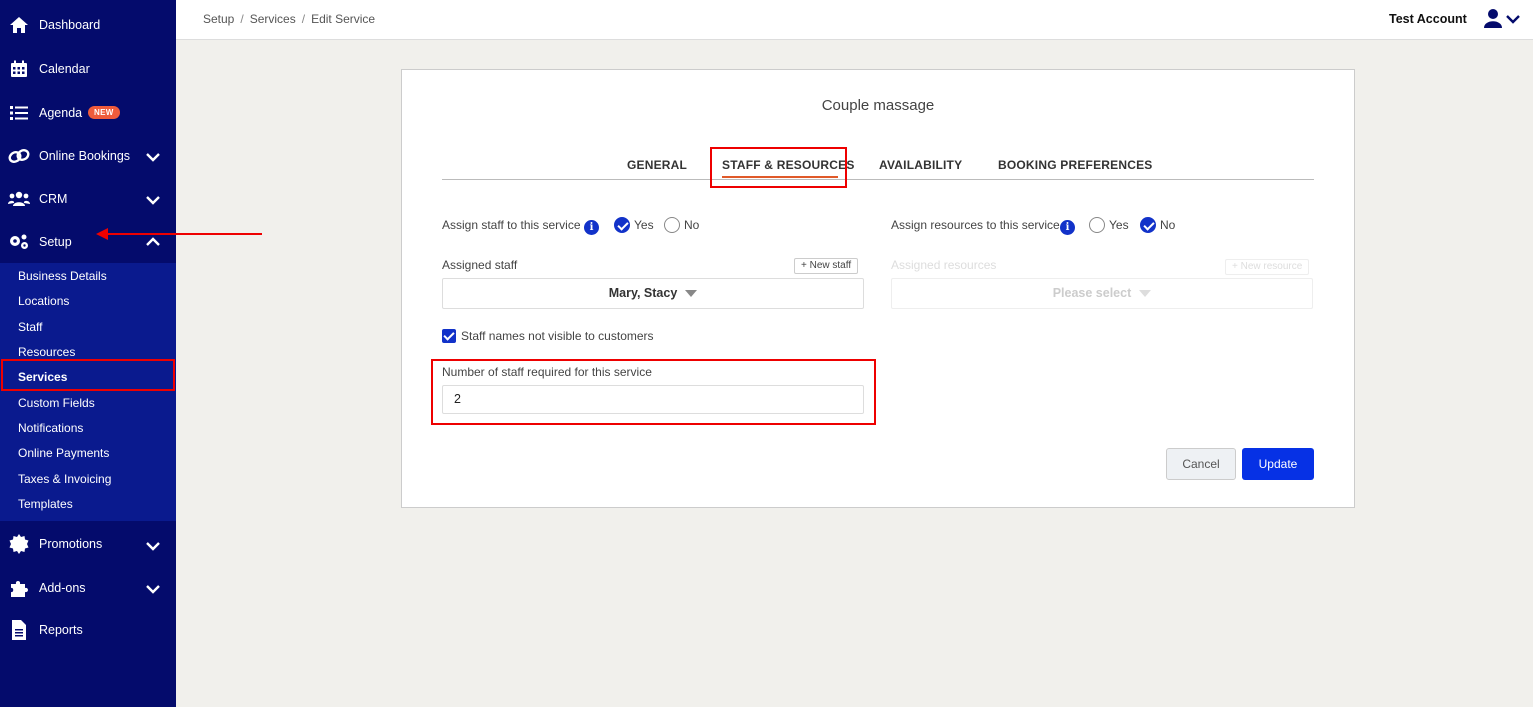 This screenshot has width=1533, height=707. I want to click on submenu-item-locations: Locations, so click(43, 301).